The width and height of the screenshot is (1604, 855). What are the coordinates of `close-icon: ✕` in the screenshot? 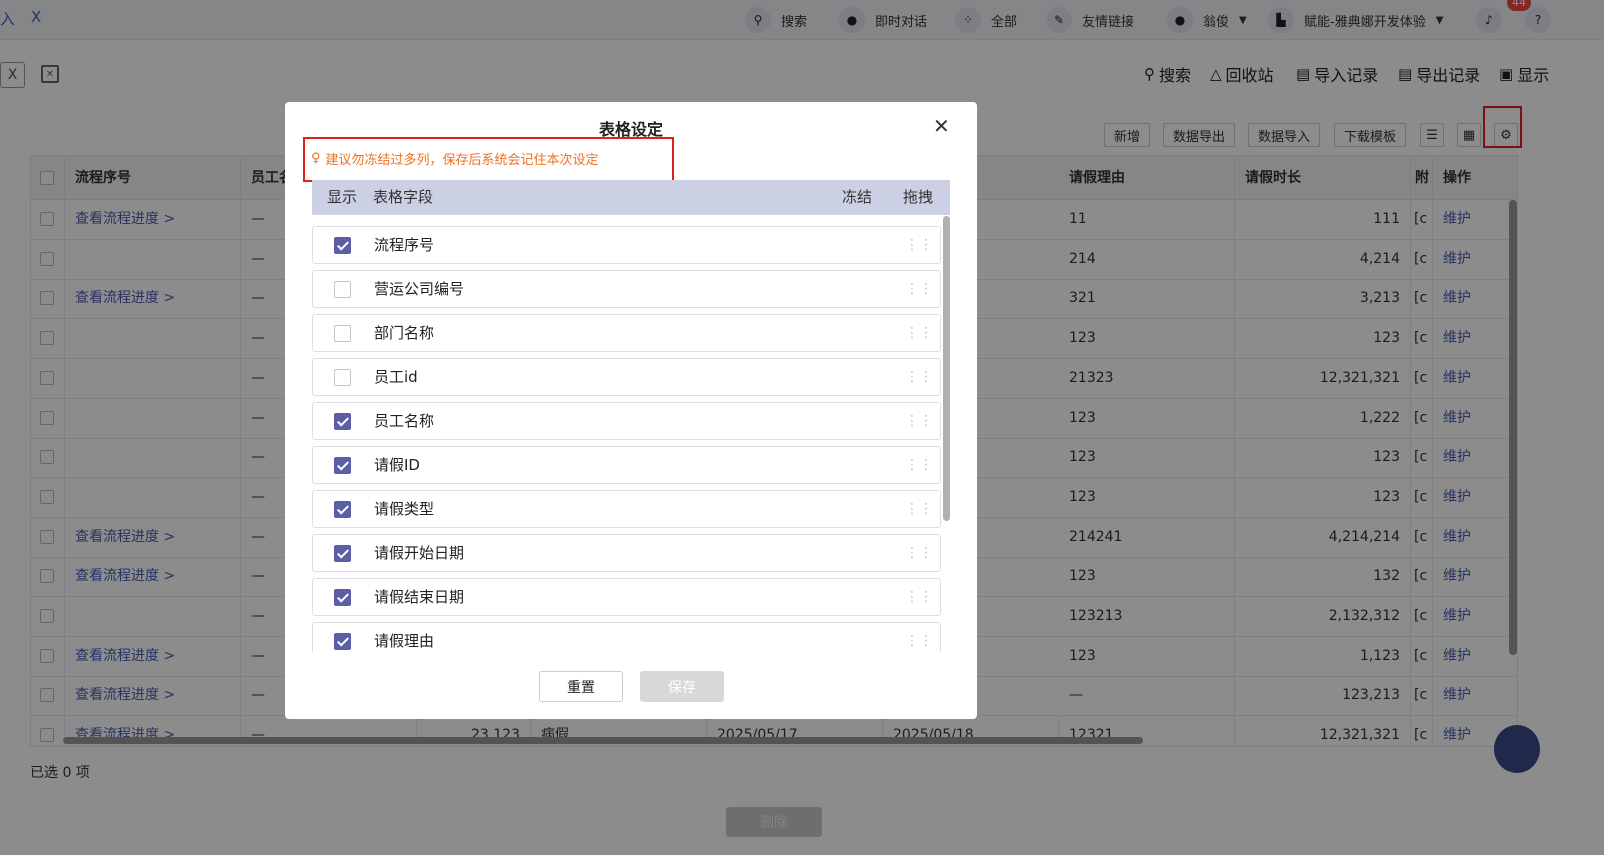 It's located at (941, 126).